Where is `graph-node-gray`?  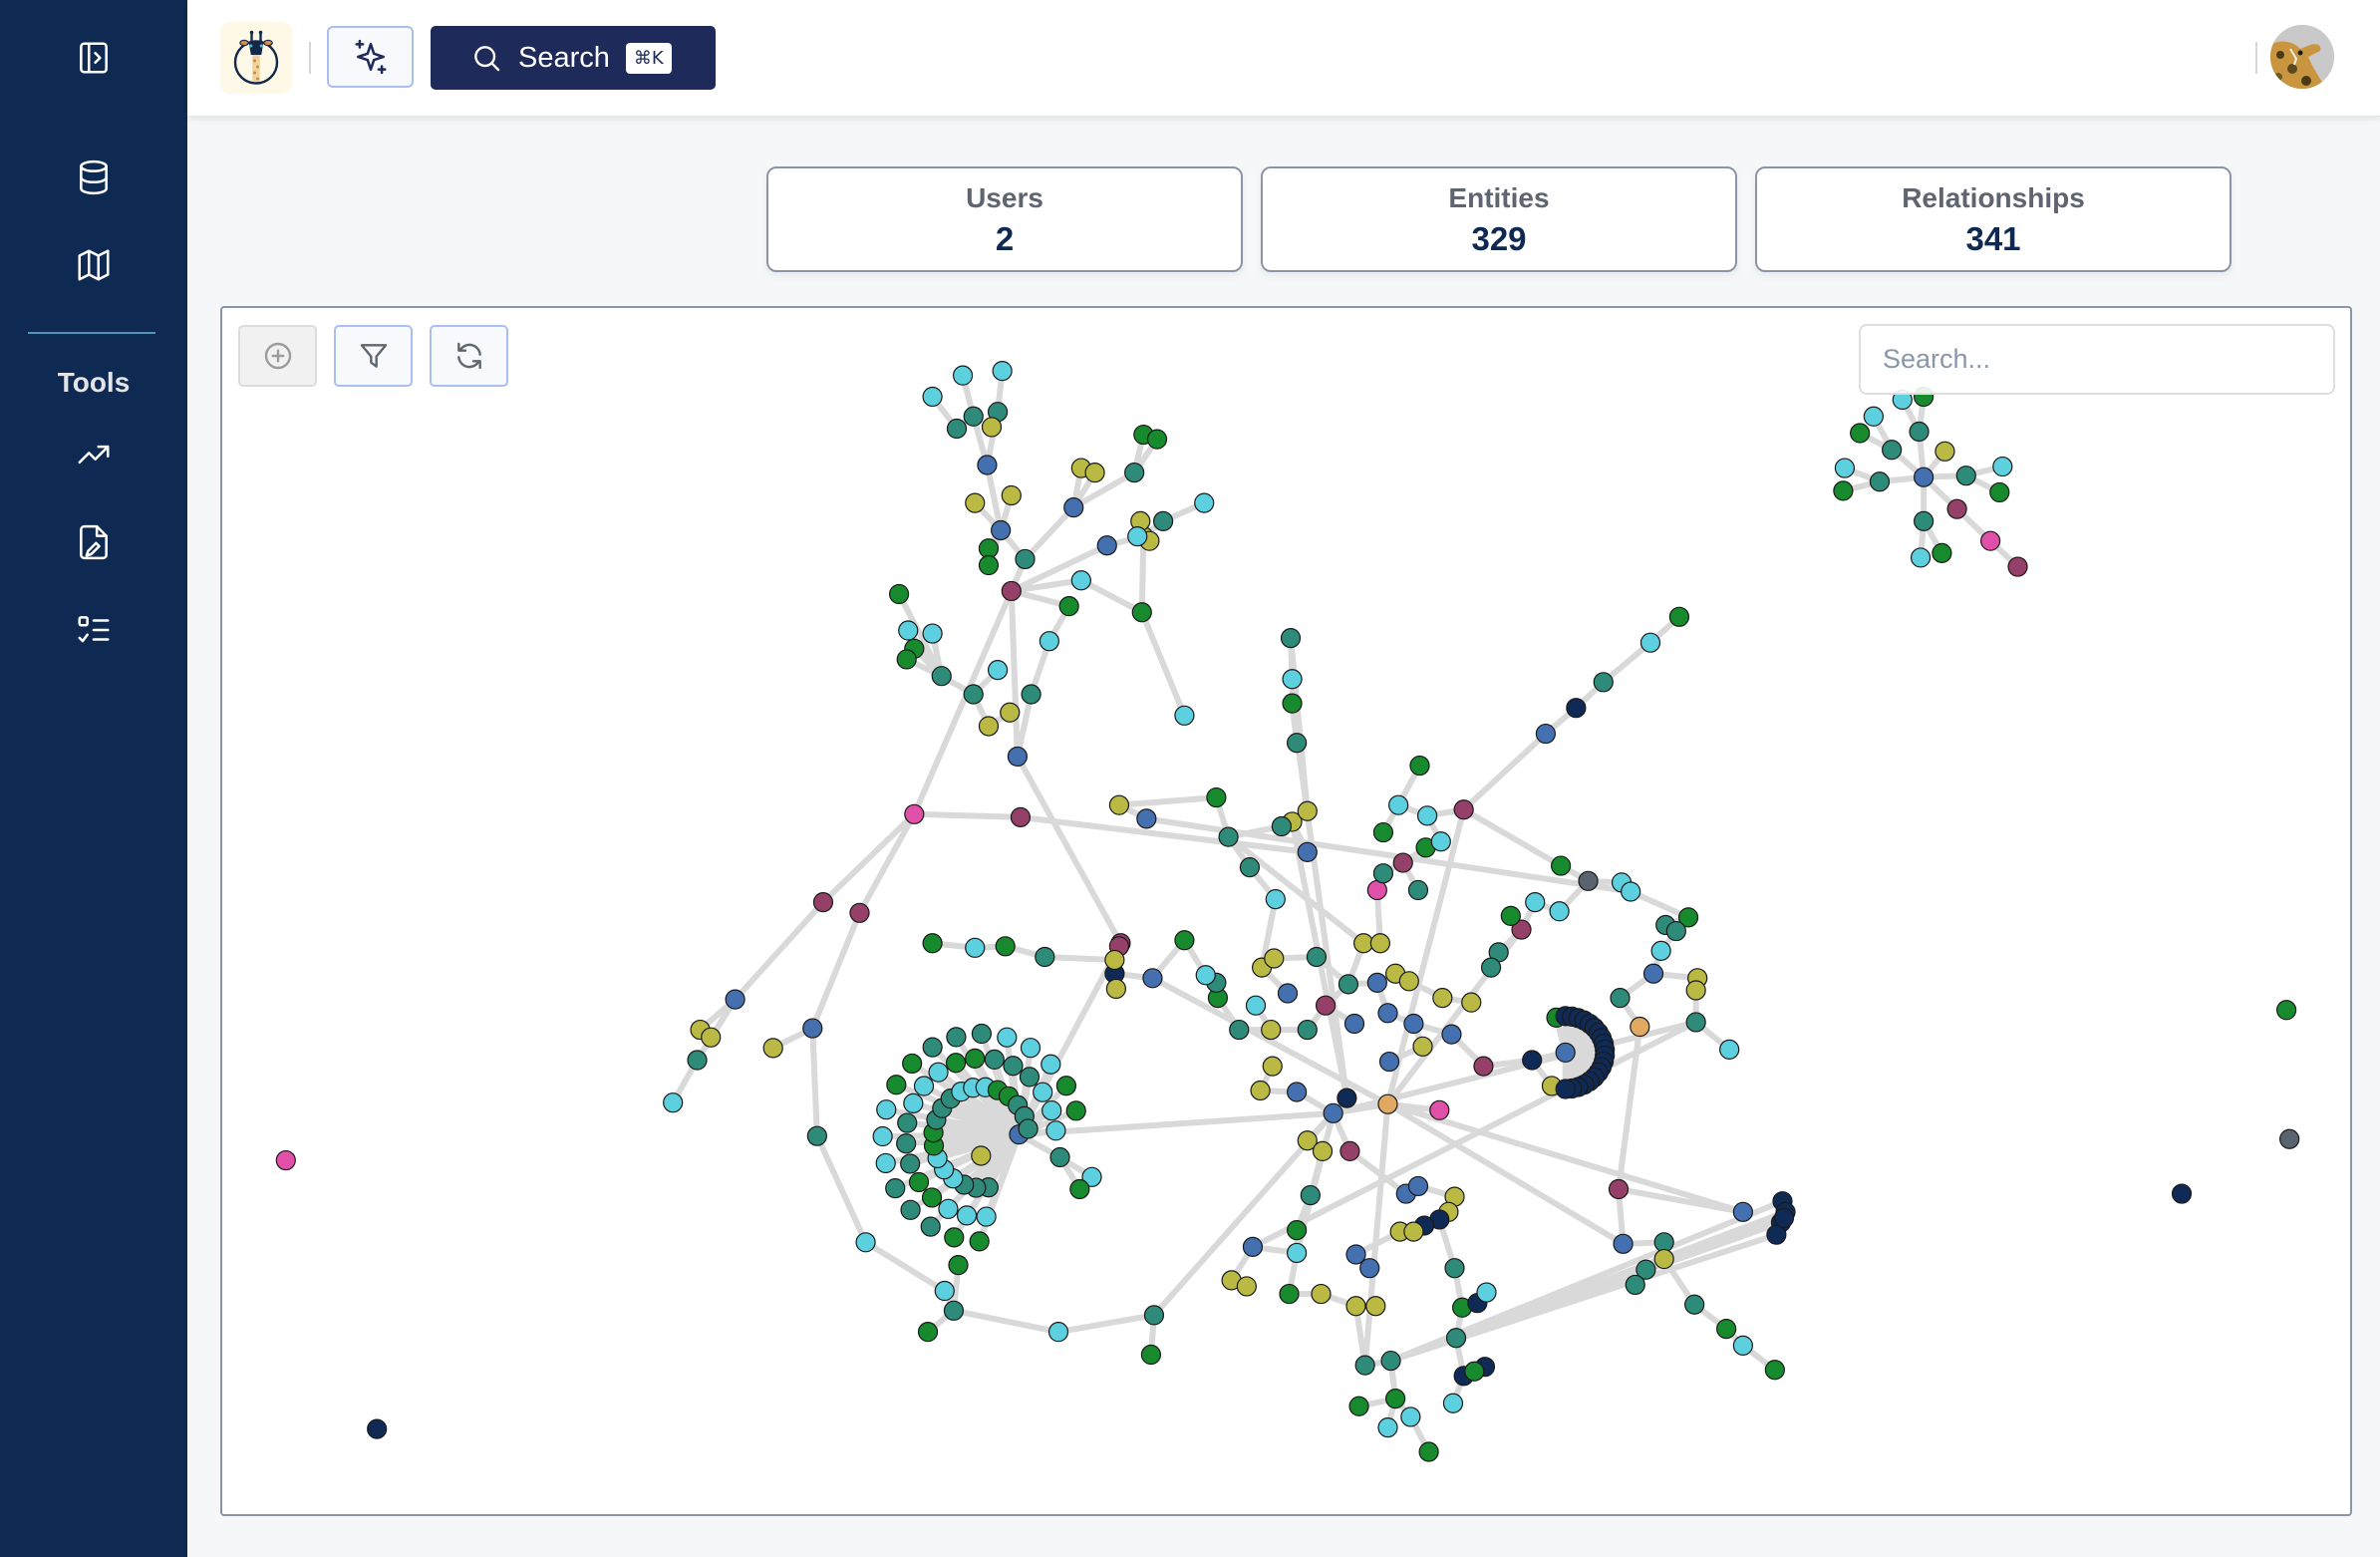 graph-node-gray is located at coordinates (1588, 880).